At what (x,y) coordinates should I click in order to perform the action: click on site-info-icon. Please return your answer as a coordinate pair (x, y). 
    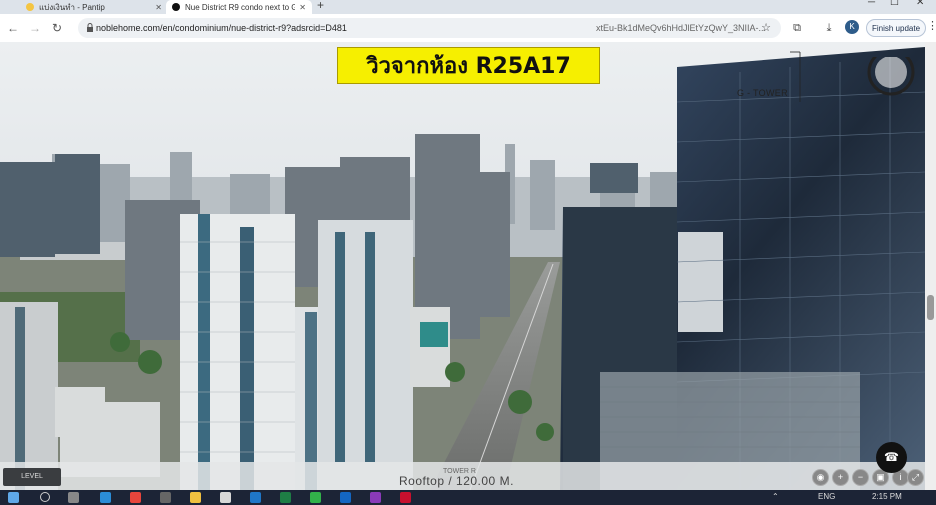
    Looking at the image, I should click on (90, 27).